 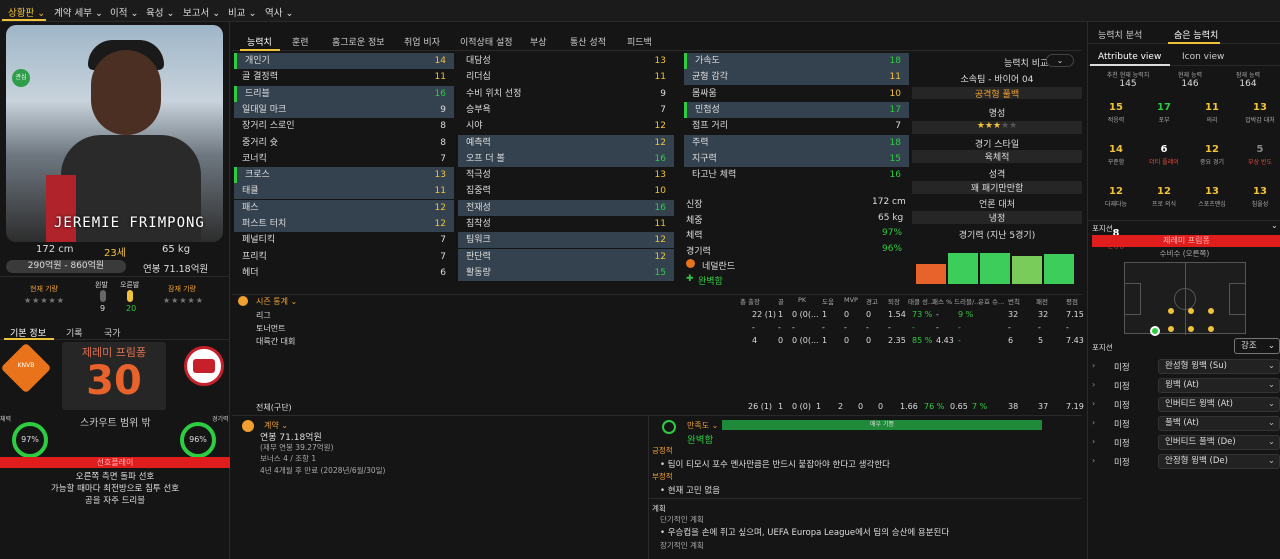 What do you see at coordinates (802, 300) in the screenshot?
I see `season-header-cell: PK` at bounding box center [802, 300].